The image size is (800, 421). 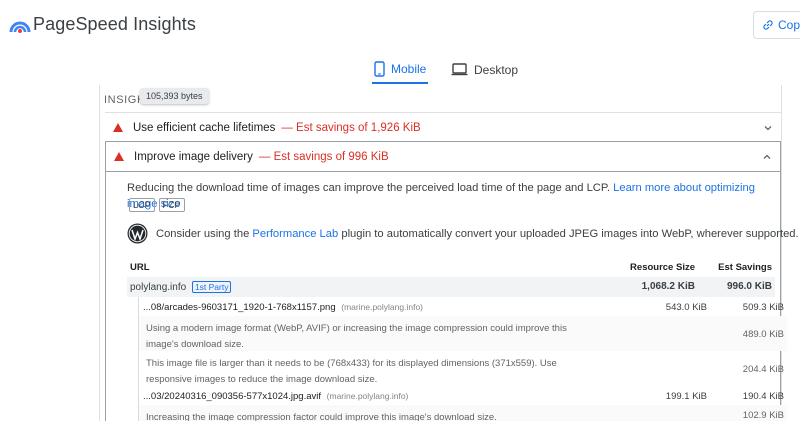 What do you see at coordinates (400, 25) in the screenshot?
I see `app-header: PageSpeed Insights Copy` at bounding box center [400, 25].